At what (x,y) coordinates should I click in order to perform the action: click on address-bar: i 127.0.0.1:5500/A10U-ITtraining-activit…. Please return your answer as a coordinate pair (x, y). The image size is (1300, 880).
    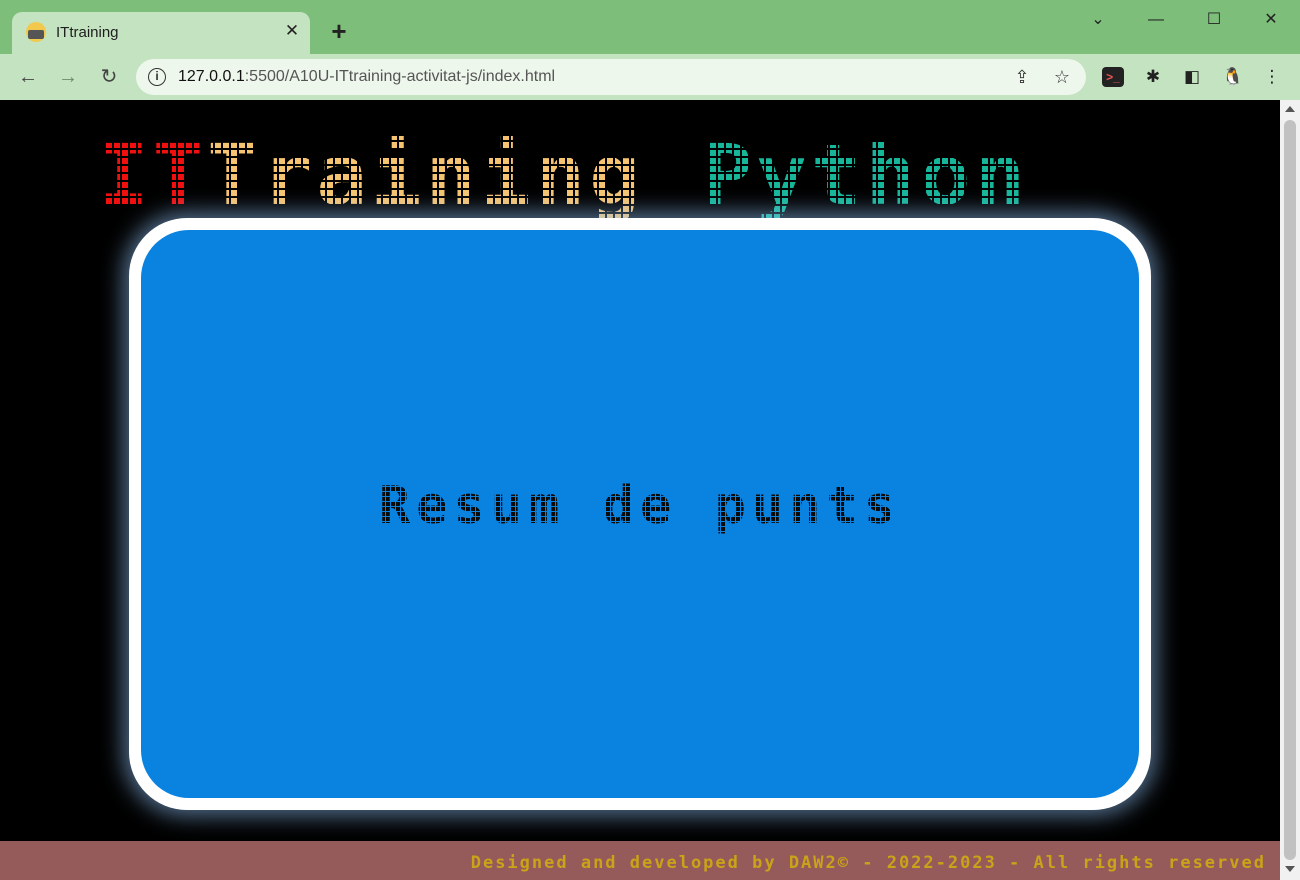
    Looking at the image, I should click on (611, 77).